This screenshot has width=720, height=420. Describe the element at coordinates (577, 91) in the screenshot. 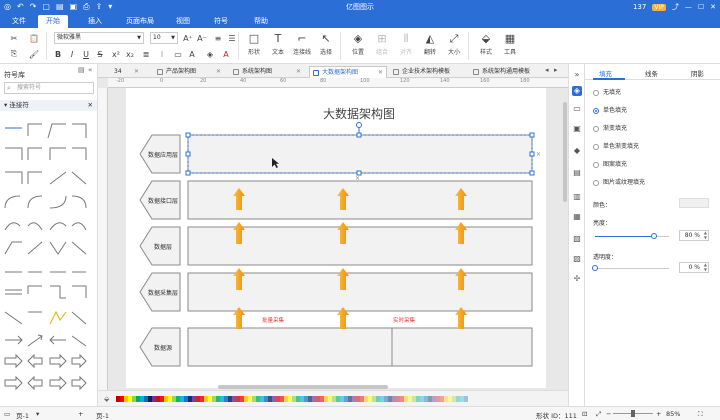

I see `fill-panel-icon: ◈` at that location.